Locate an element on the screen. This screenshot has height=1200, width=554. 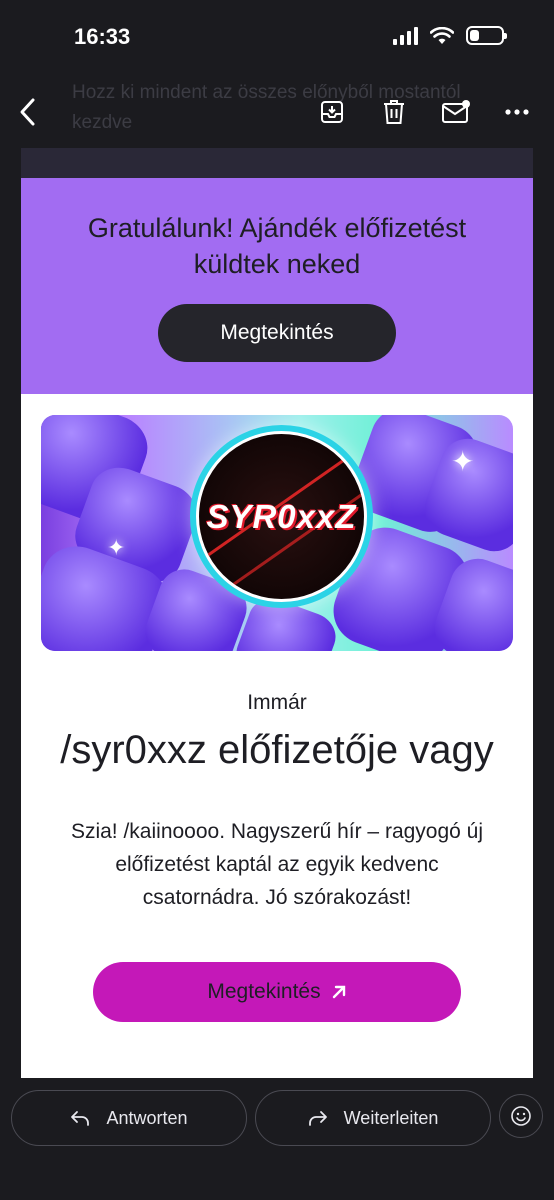
forward-button: Weiterleiten is located at coordinates (373, 1118).